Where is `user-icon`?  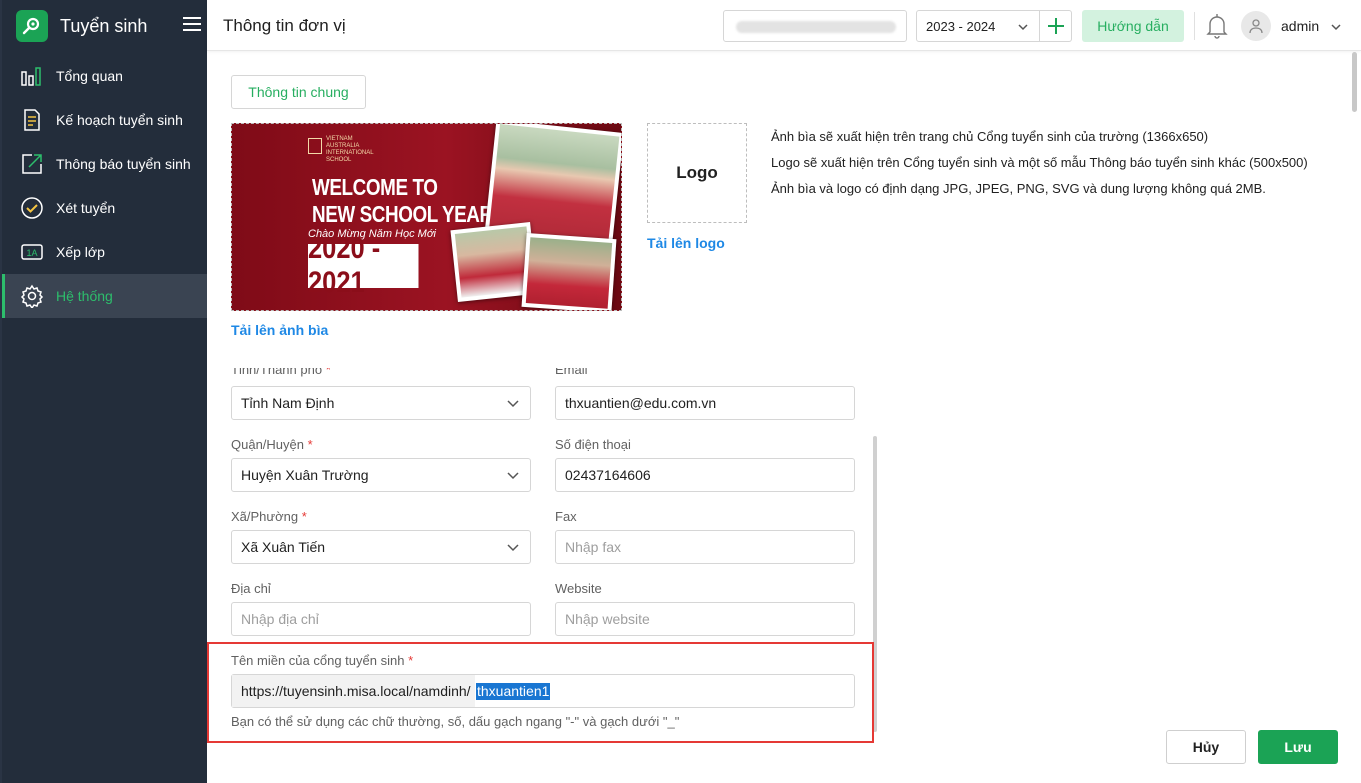 user-icon is located at coordinates (1256, 26).